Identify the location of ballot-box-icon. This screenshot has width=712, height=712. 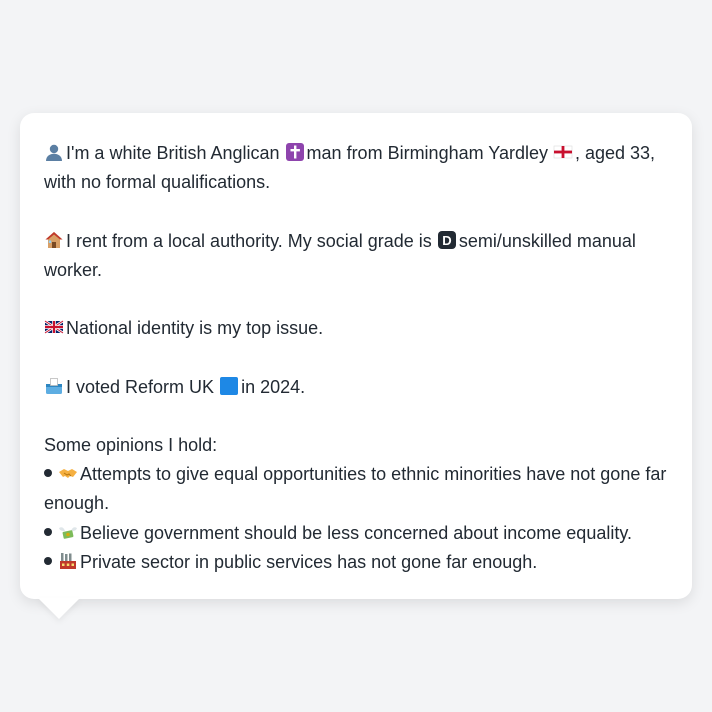
(54, 386).